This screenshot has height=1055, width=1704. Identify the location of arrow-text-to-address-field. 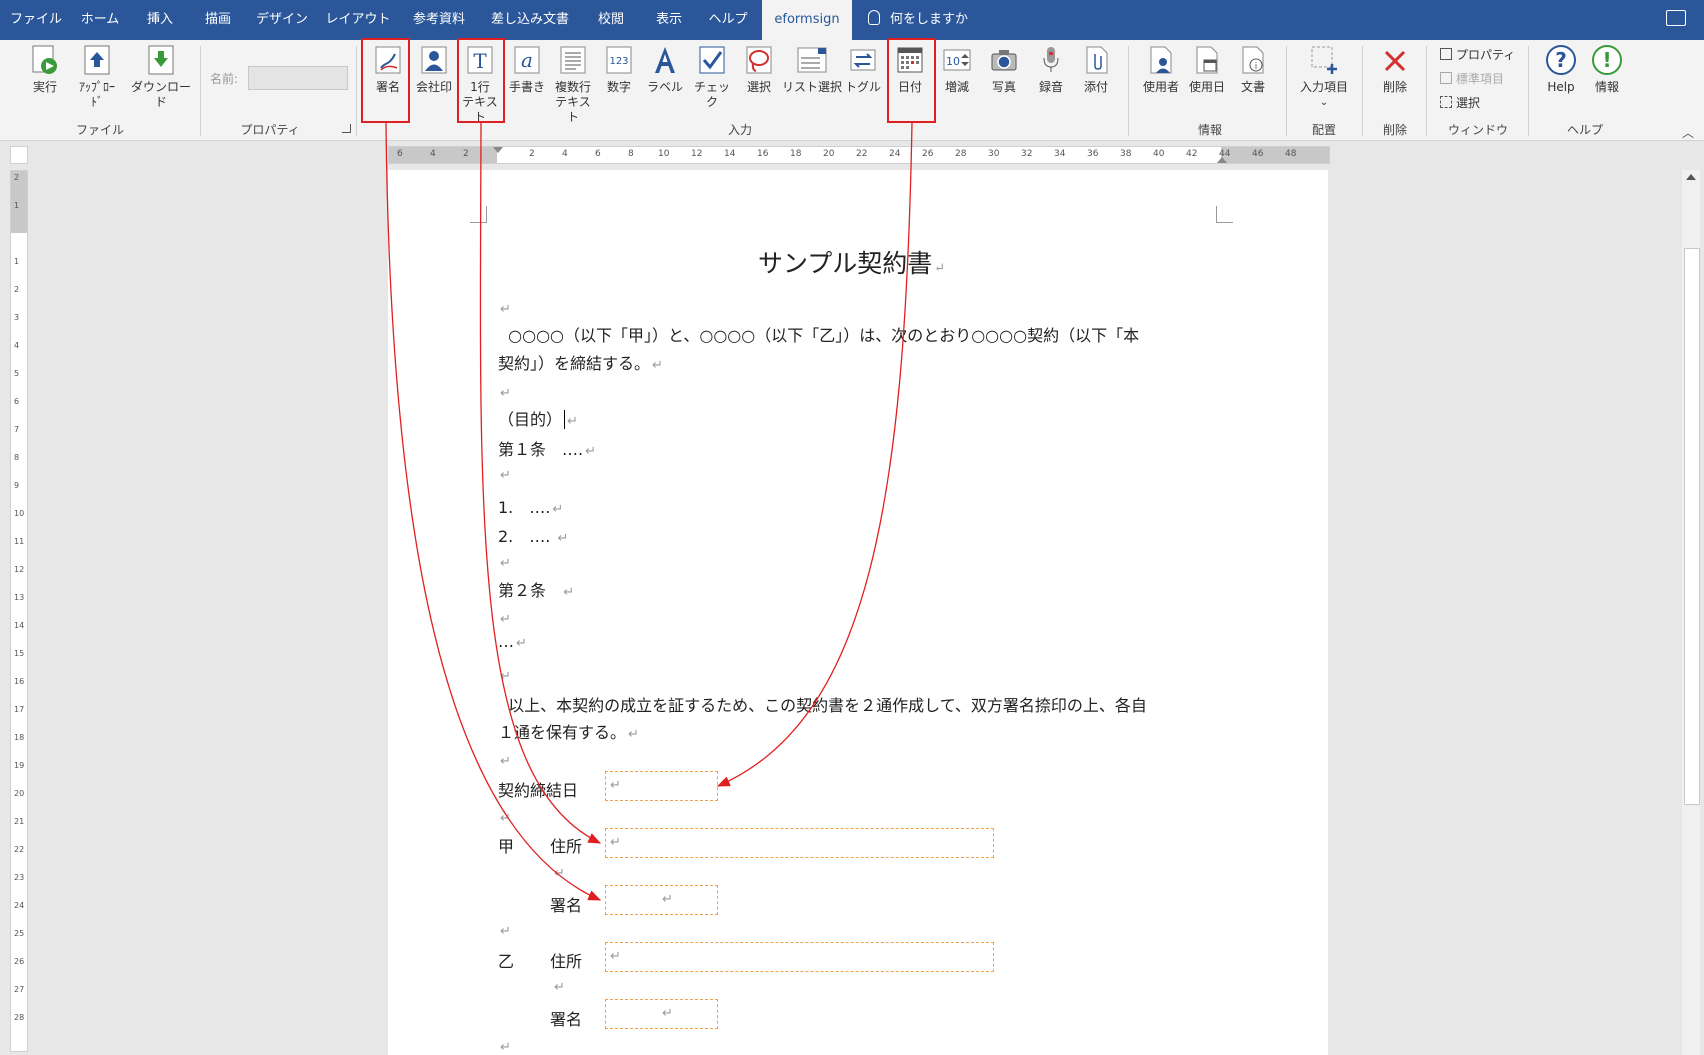
(540, 483).